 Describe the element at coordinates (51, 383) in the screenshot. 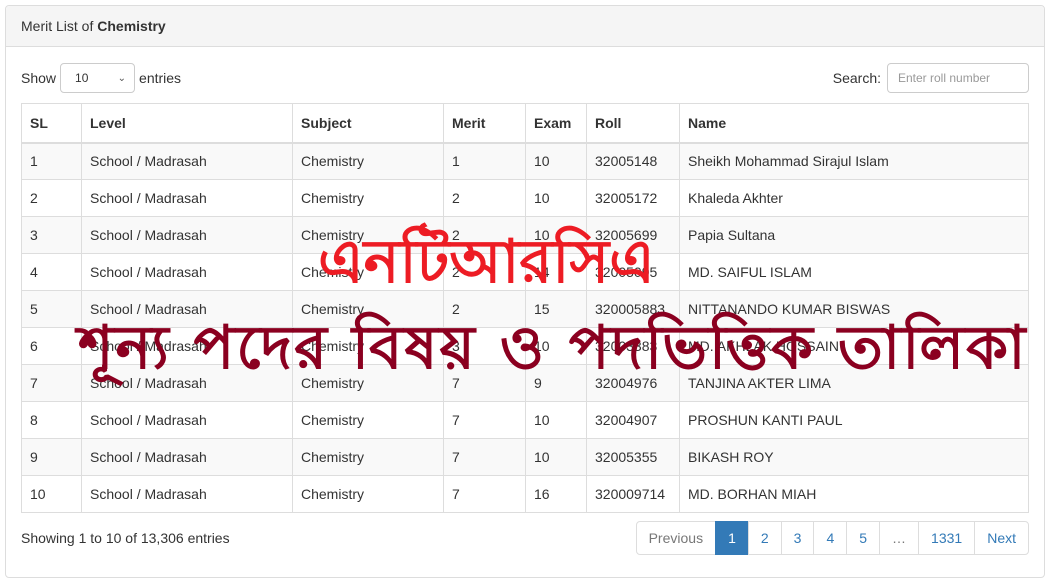

I see `cell-sl: 7` at that location.